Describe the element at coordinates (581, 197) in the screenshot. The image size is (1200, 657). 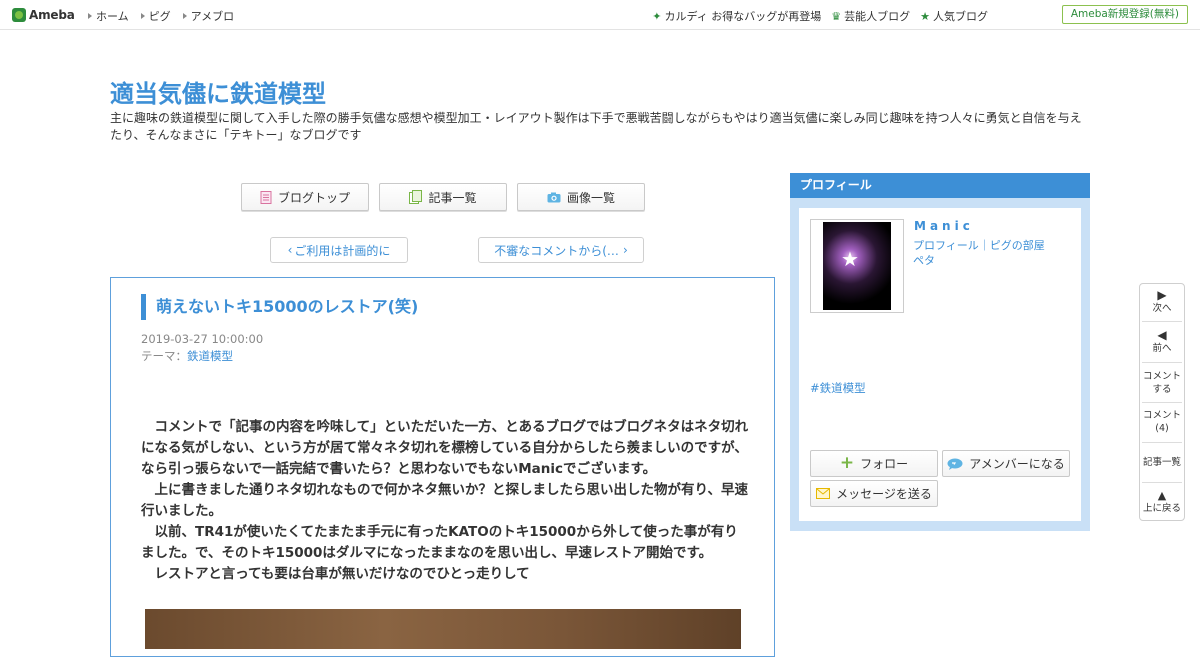
I see `image-list-button: 画像一覧` at that location.